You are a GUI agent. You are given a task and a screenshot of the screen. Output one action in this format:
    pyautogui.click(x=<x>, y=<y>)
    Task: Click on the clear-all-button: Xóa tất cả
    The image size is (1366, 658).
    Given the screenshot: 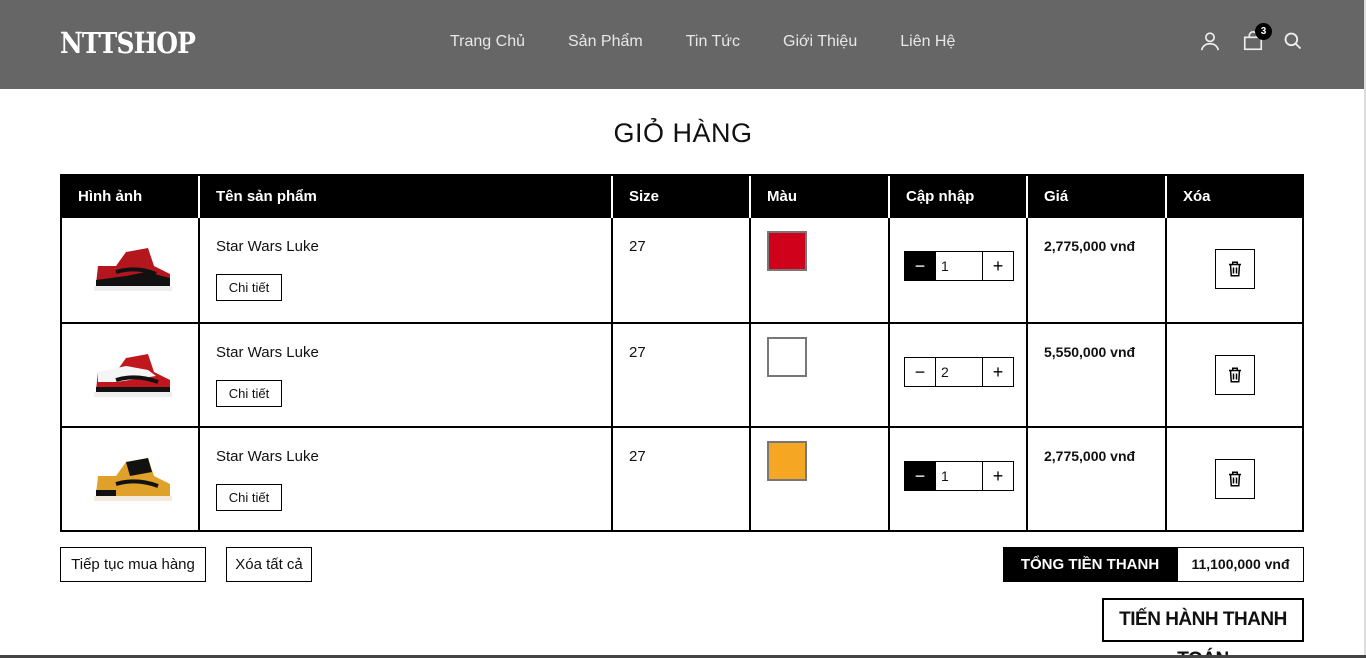 What is the action you would take?
    pyautogui.click(x=269, y=564)
    